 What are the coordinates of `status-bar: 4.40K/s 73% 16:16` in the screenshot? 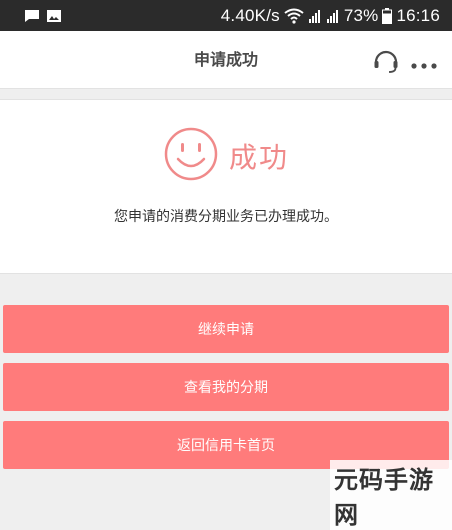 It's located at (226, 15).